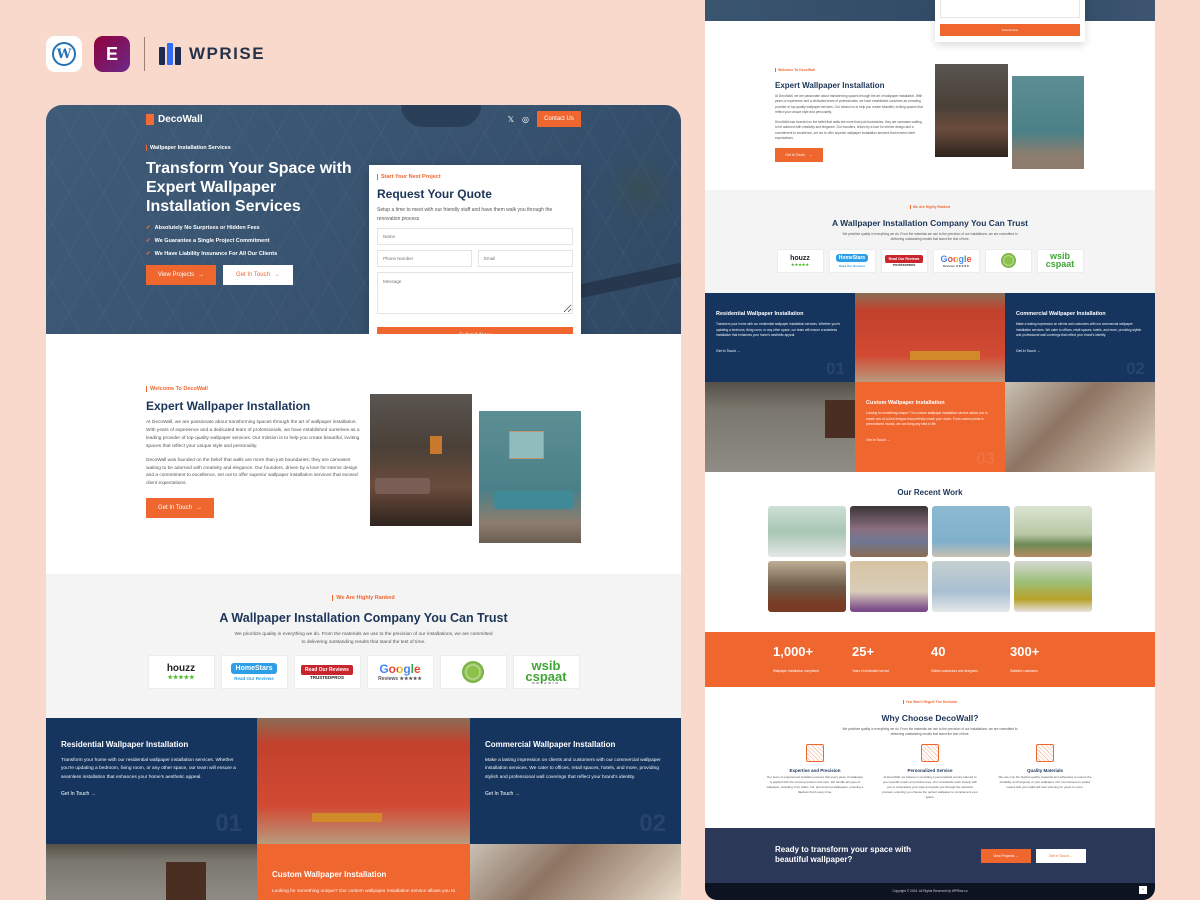  Describe the element at coordinates (525, 119) in the screenshot. I see `instagram-icon: ◎` at that location.